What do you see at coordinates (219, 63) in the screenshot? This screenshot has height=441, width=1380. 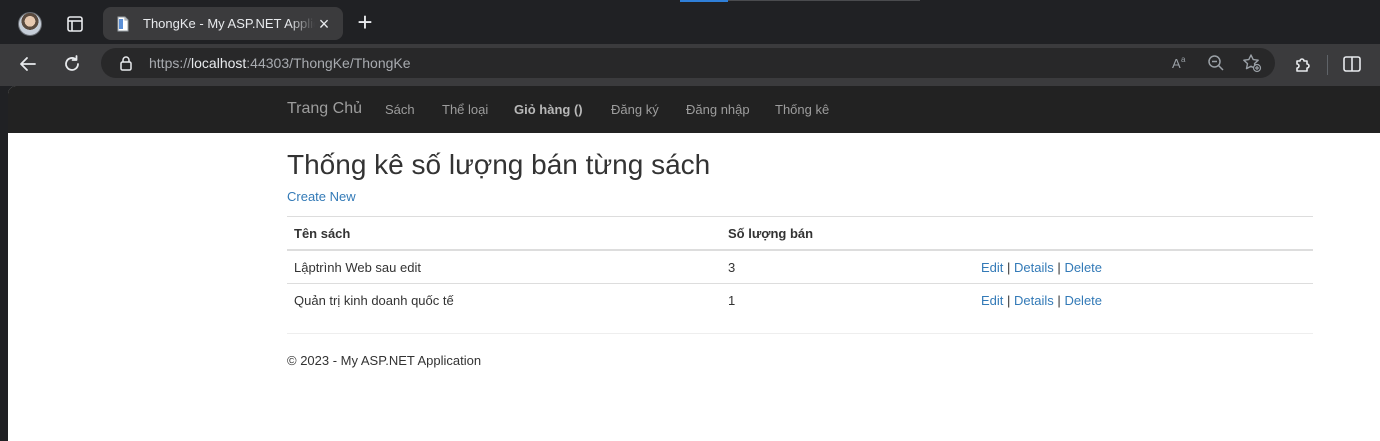 I see `url-host: localhost` at bounding box center [219, 63].